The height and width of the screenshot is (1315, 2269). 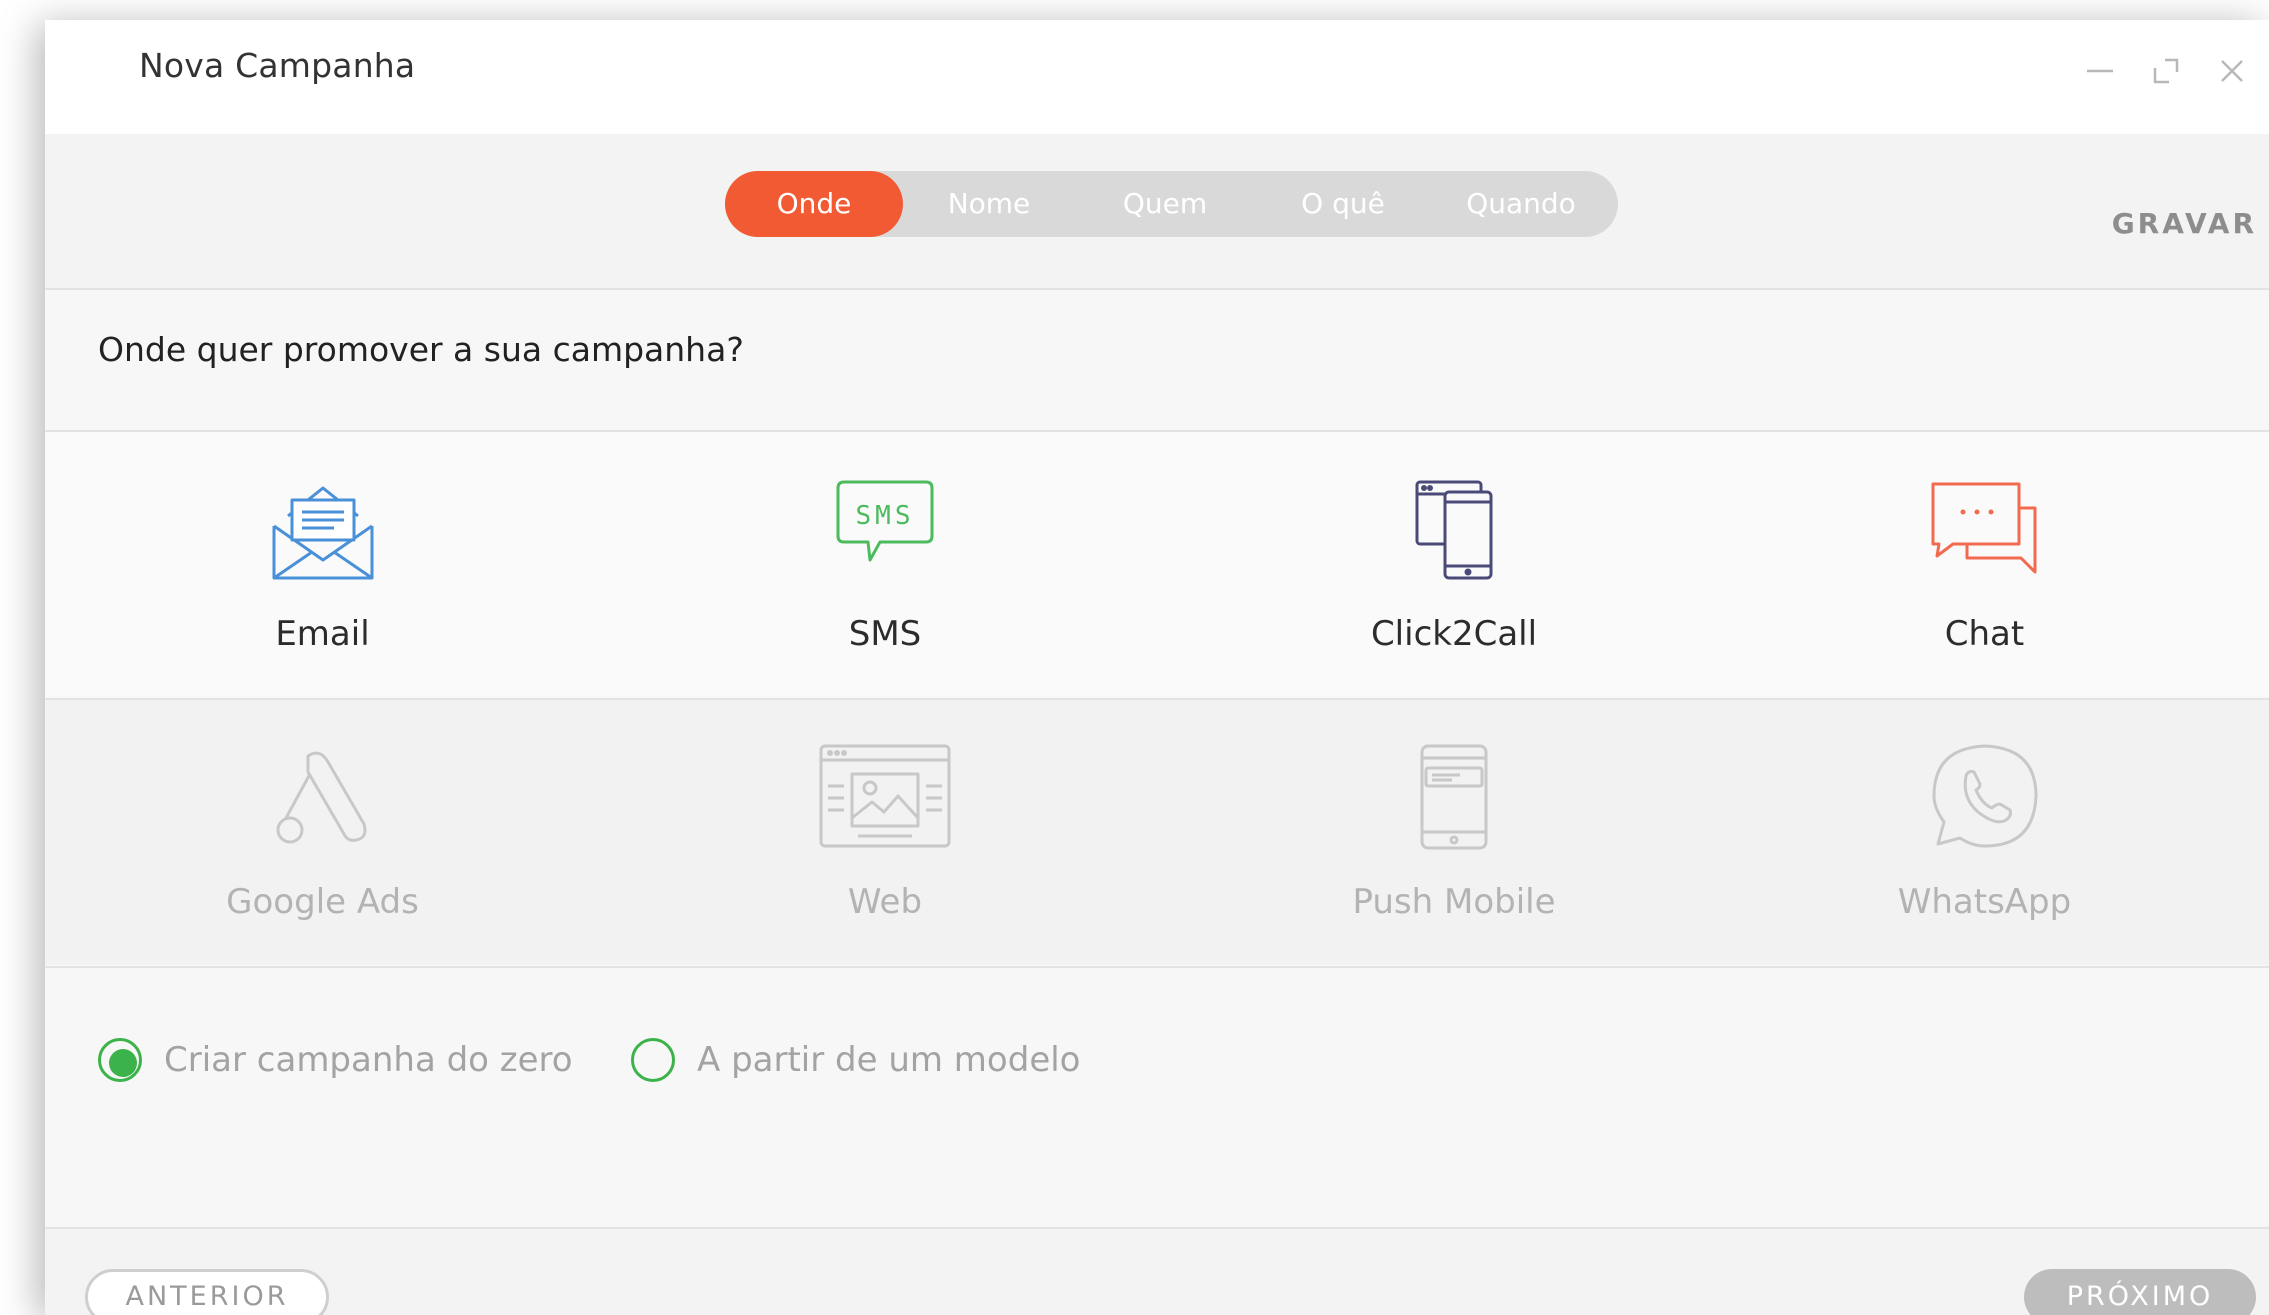 I want to click on step-quem: Quem, so click(x=1165, y=204).